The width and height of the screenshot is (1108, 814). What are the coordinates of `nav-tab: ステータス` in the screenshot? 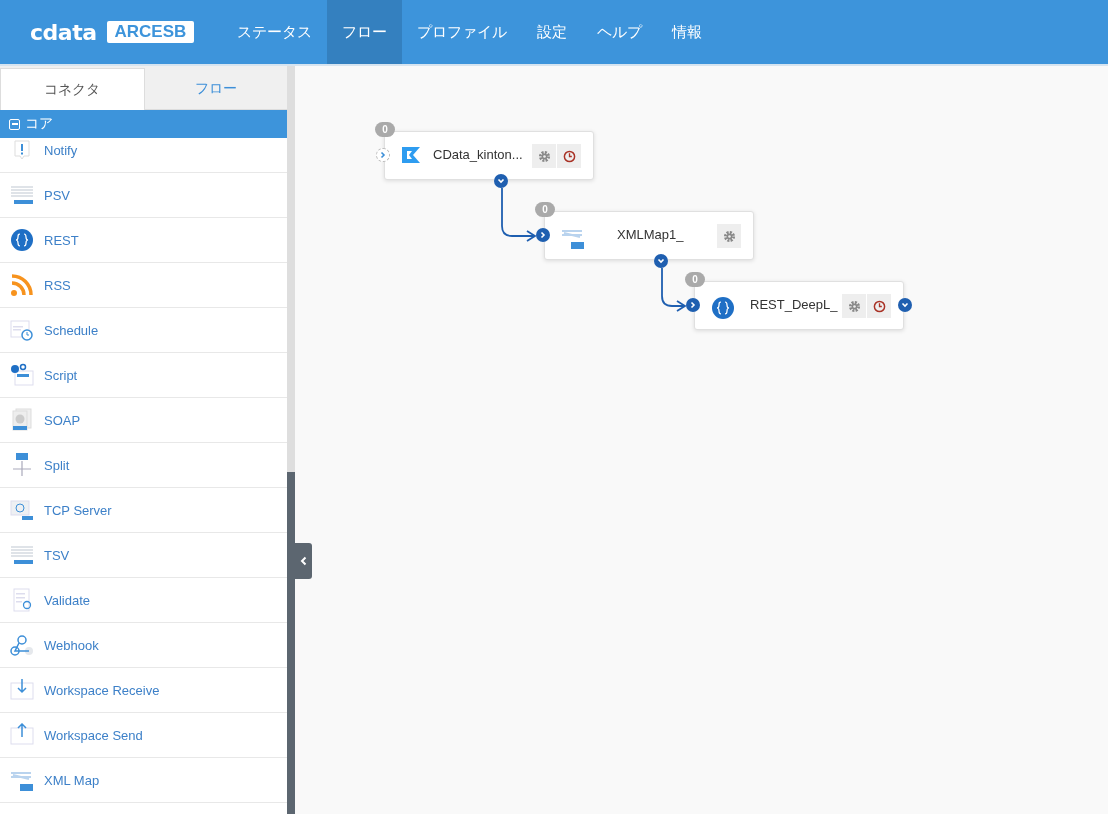 It's located at (274, 32).